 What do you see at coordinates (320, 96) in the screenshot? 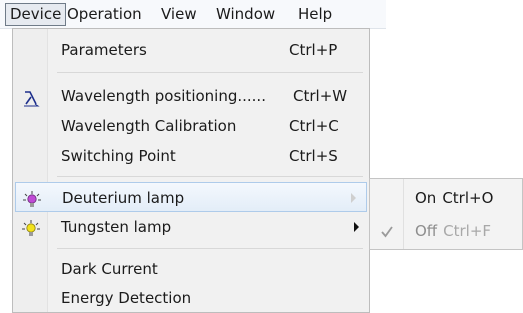
I see `menu-item-shortcut: Ctrl+W` at bounding box center [320, 96].